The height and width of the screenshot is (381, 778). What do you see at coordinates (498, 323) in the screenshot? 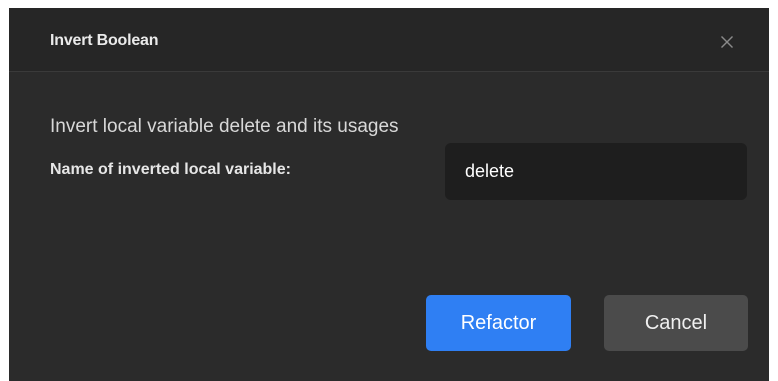
I see `refactor-button: Refactor` at bounding box center [498, 323].